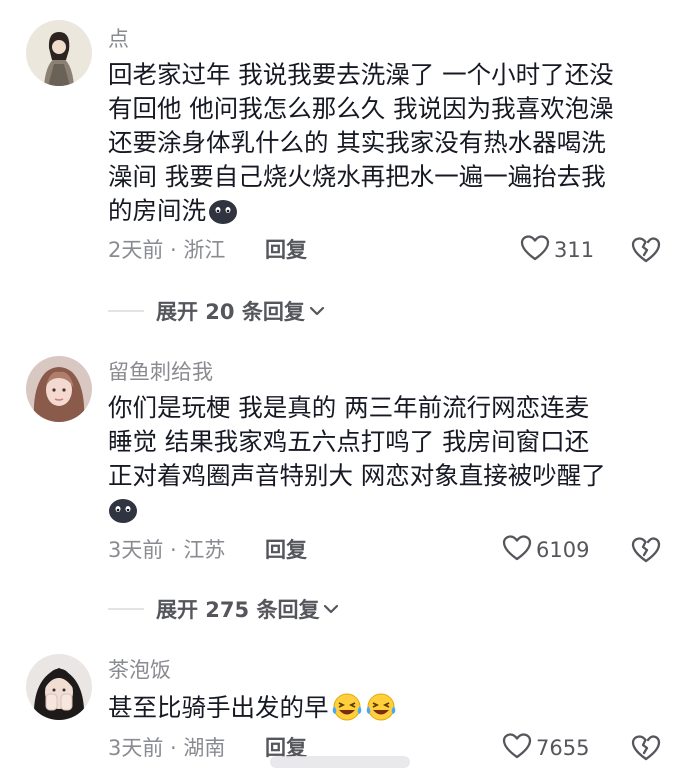 Image resolution: width=690 pixels, height=783 pixels. I want to click on comment-text-line: 的房间洗, so click(157, 210).